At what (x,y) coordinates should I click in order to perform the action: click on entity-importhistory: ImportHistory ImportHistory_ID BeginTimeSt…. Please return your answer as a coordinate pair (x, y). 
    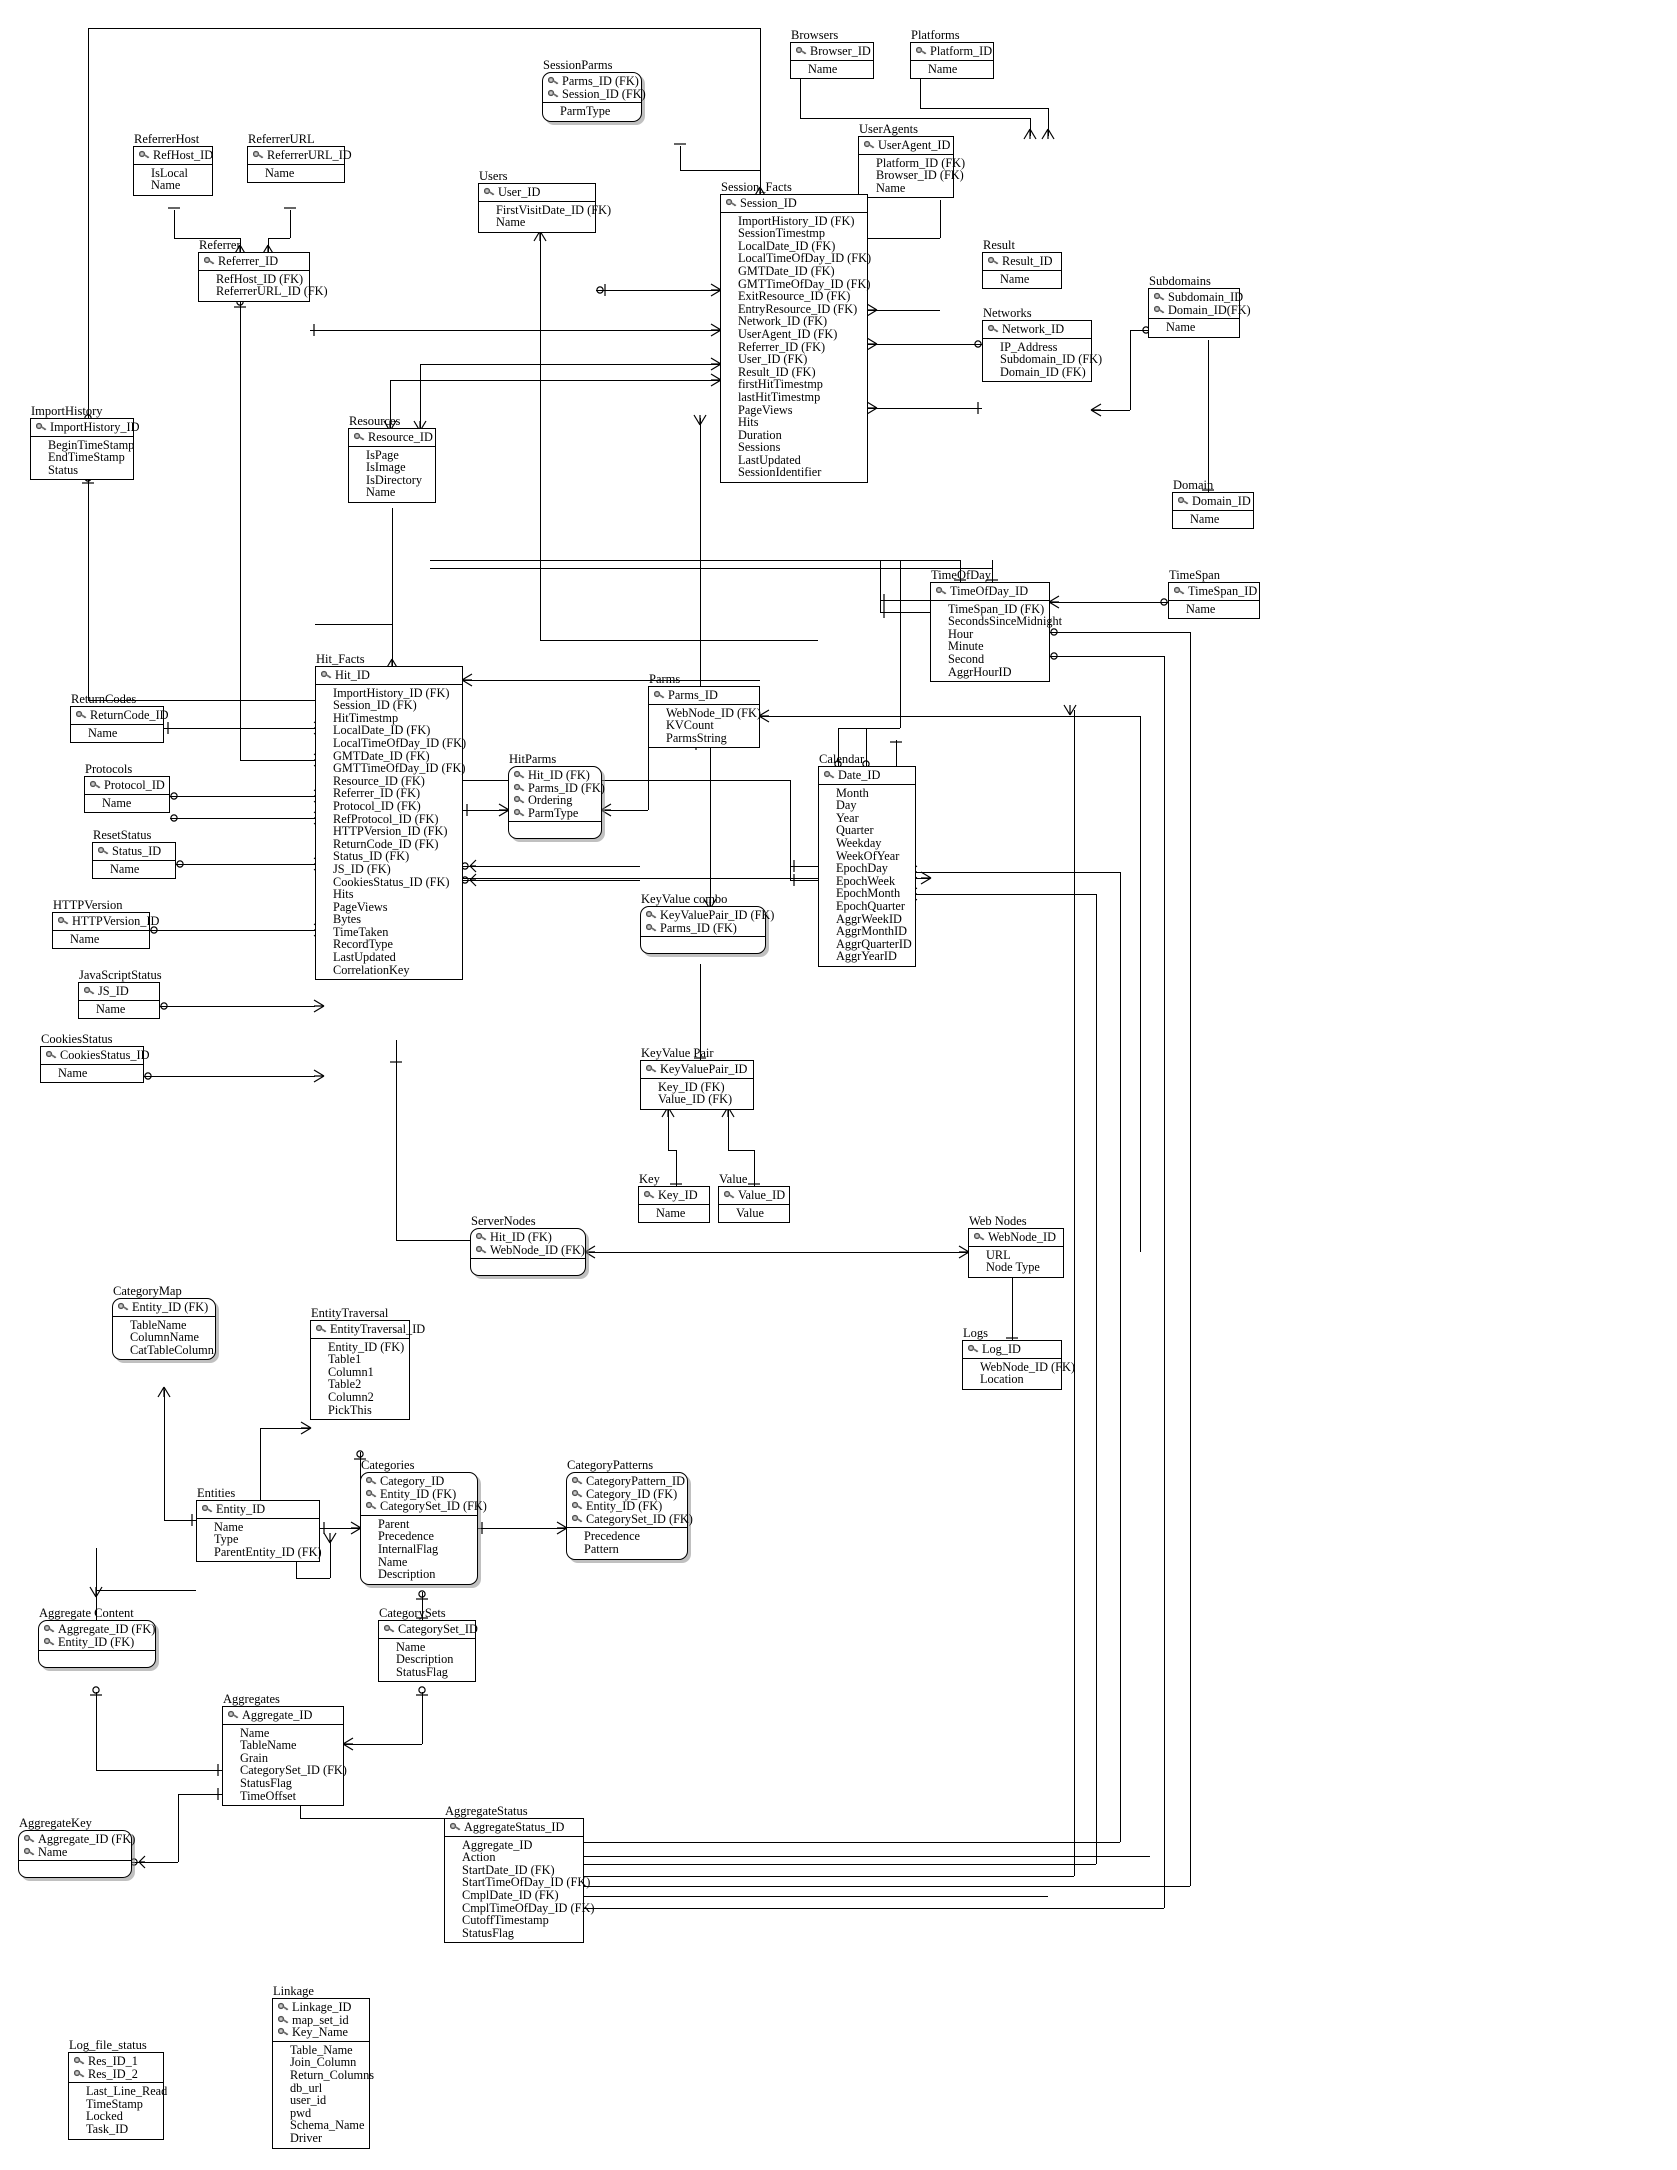
    Looking at the image, I should click on (84, 443).